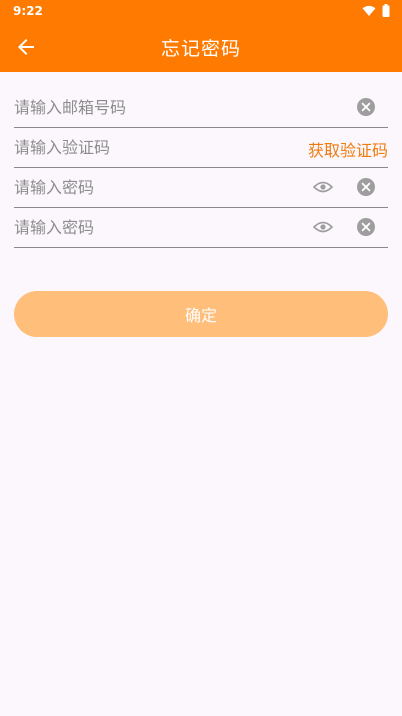 The image size is (402, 716). What do you see at coordinates (28, 11) in the screenshot?
I see `status-time: 9:22` at bounding box center [28, 11].